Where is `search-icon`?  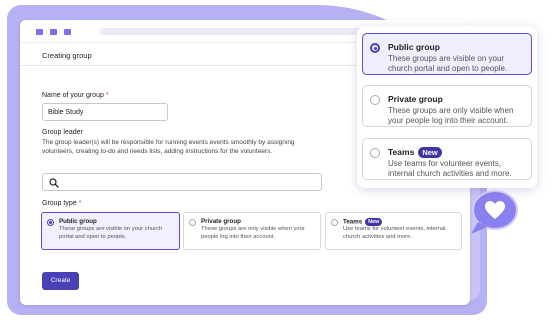
search-icon is located at coordinates (54, 183).